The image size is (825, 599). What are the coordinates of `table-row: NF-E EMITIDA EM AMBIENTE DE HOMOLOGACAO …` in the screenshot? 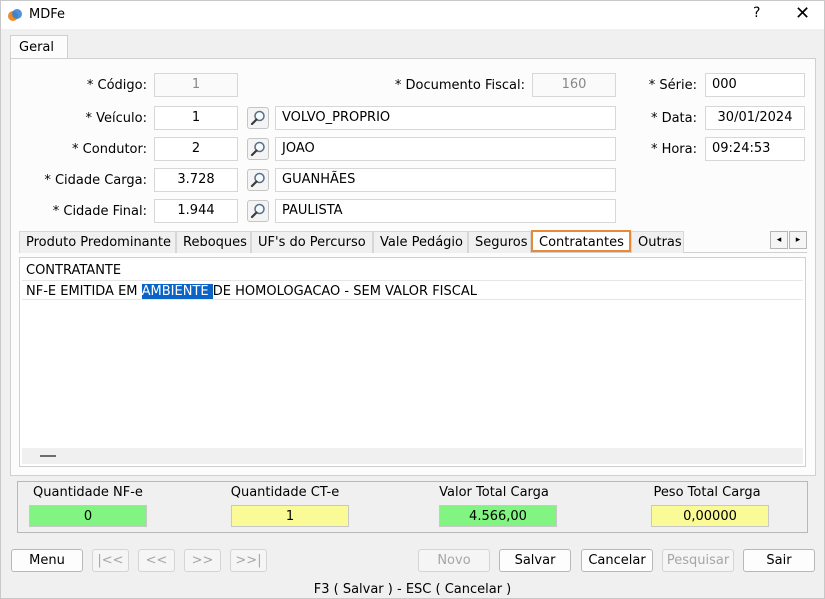 It's located at (412, 290).